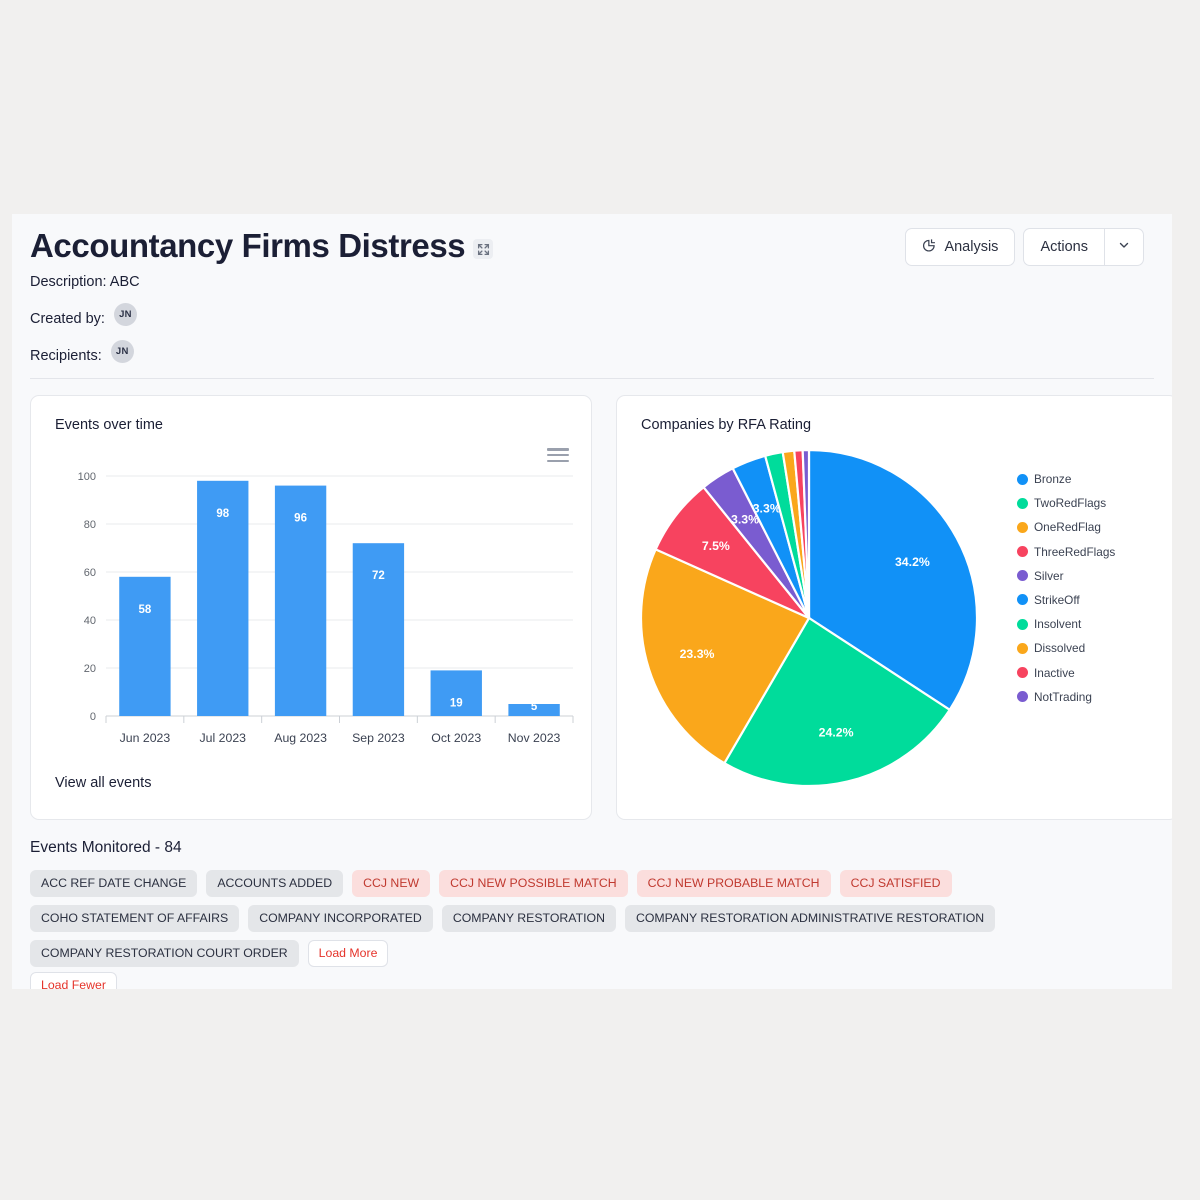  I want to click on x-axis-label: Jun 2023, so click(145, 738).